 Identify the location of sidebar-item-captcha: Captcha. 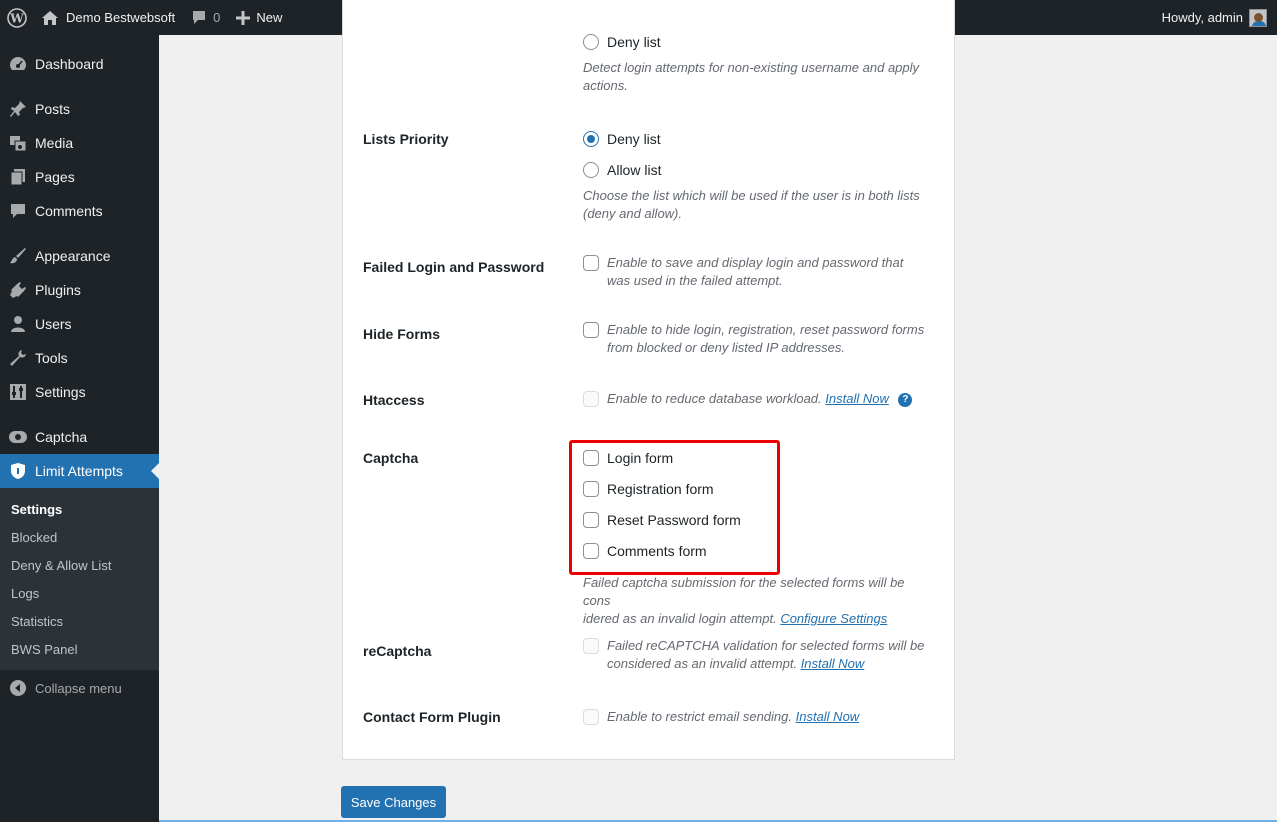
(79, 437).